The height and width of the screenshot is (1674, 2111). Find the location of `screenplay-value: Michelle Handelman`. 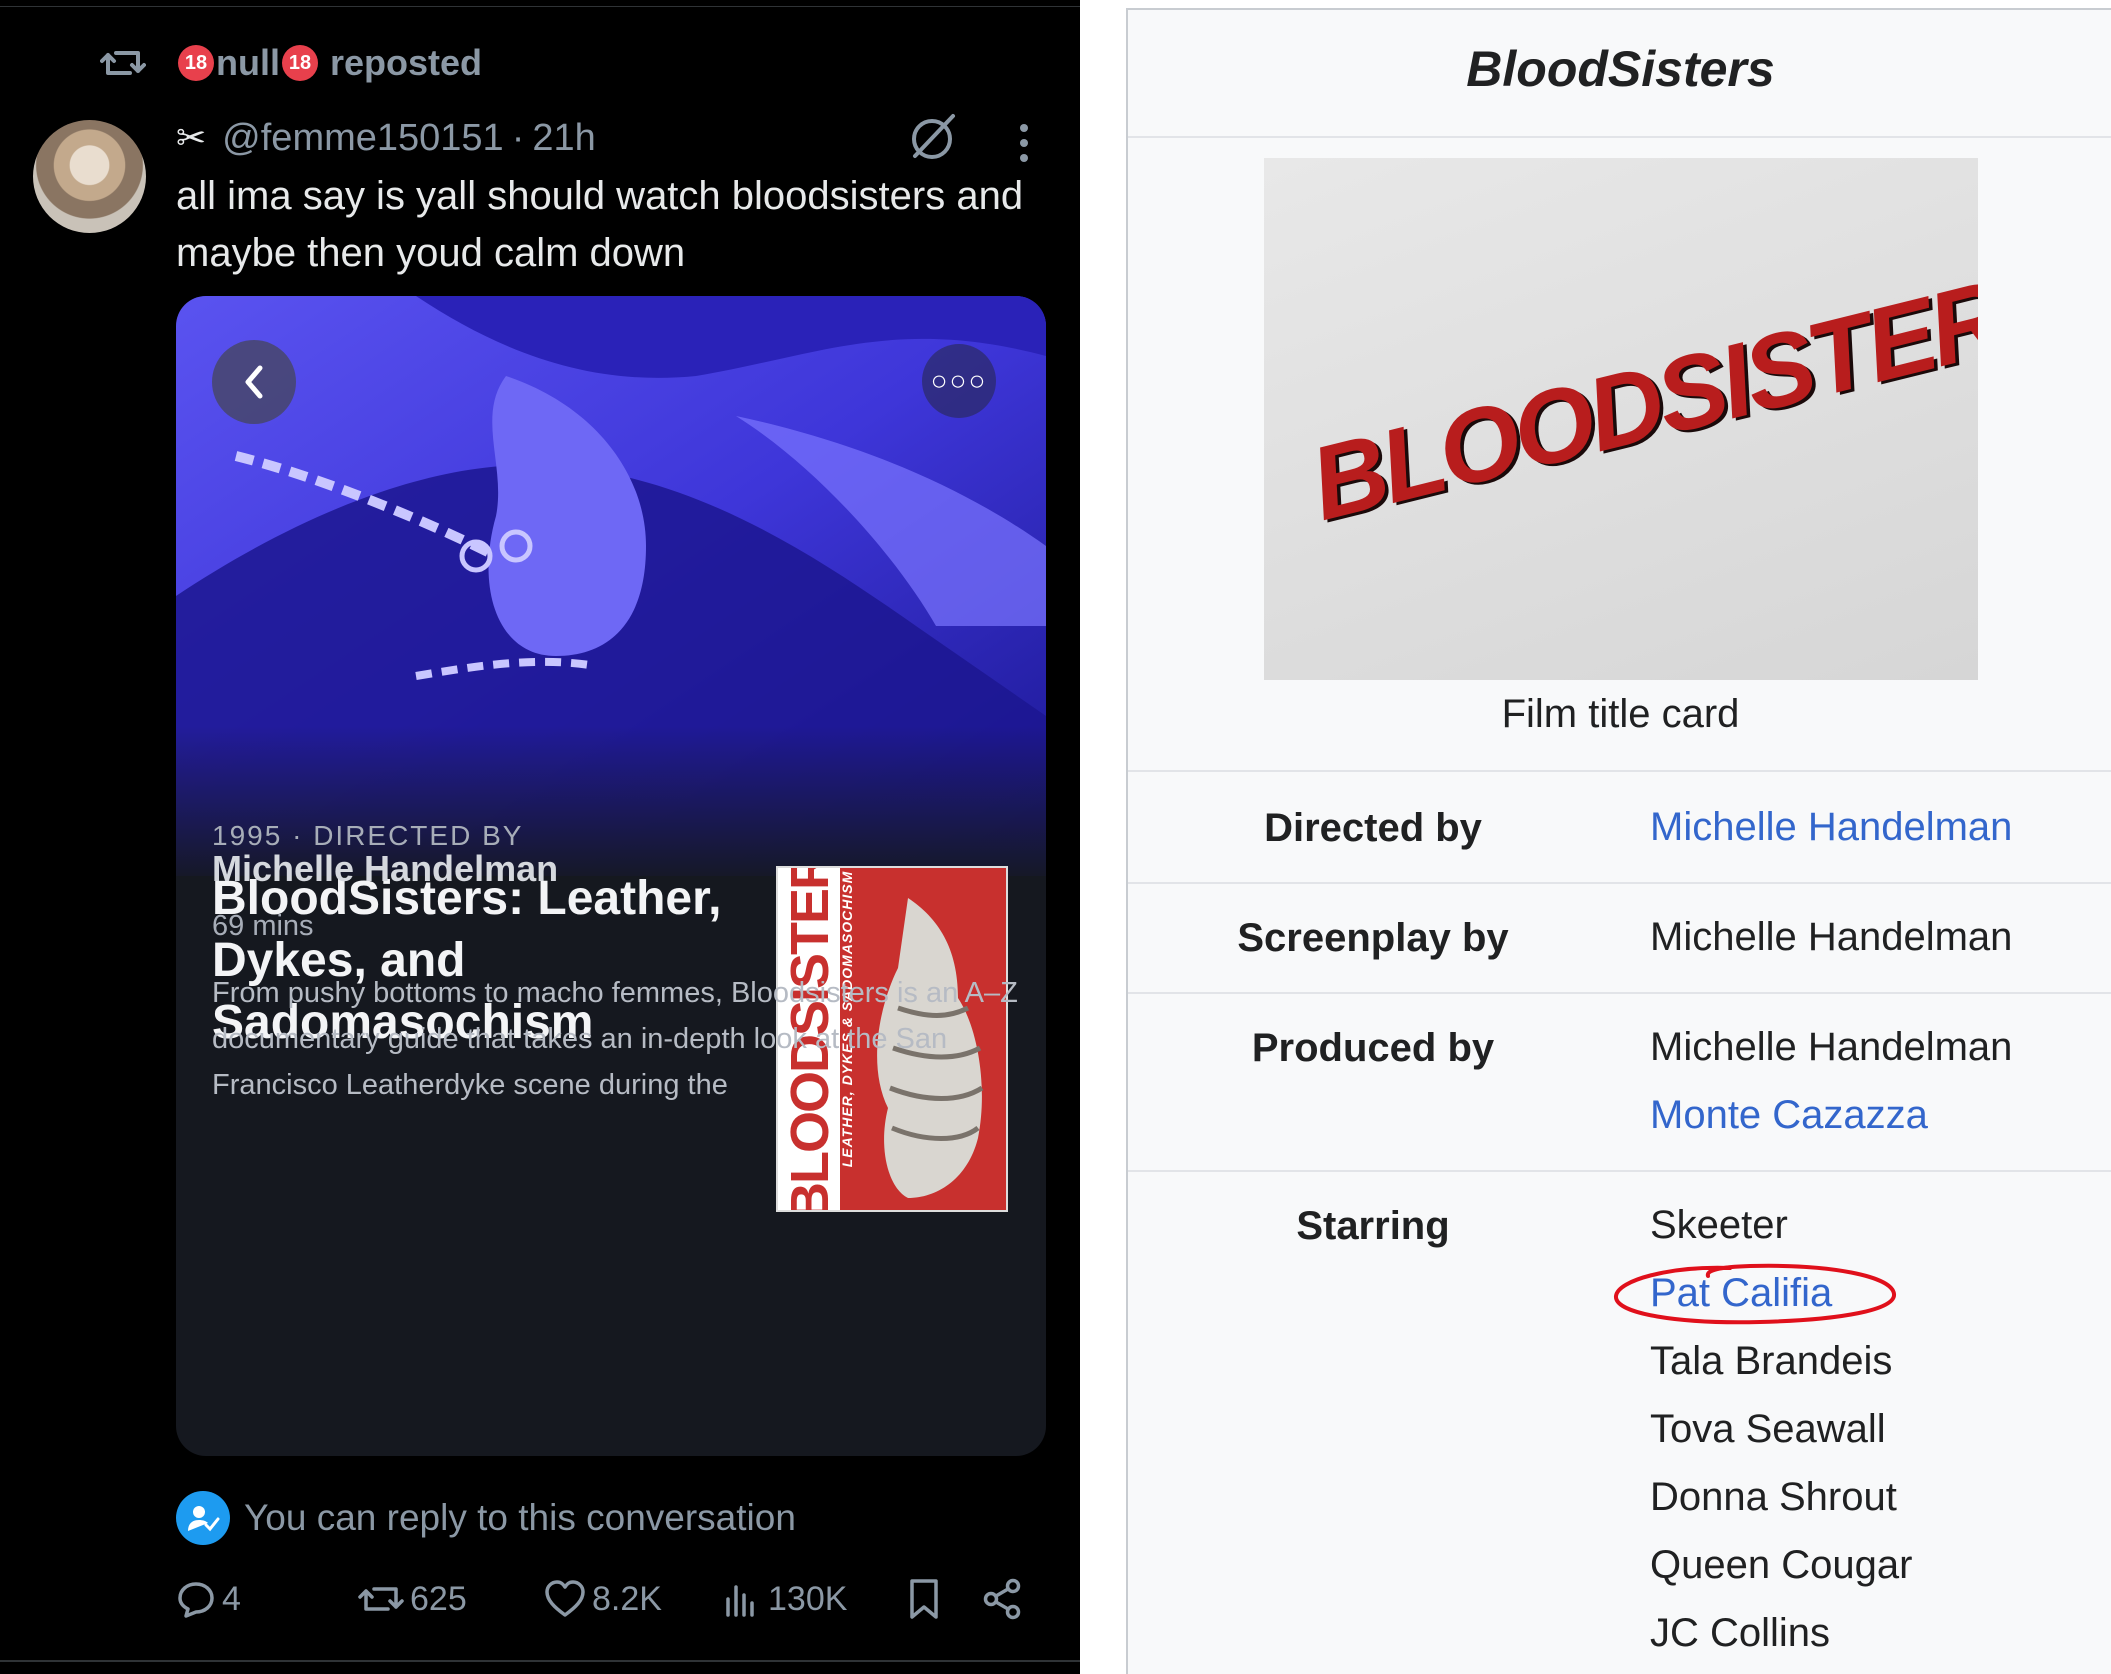

screenplay-value: Michelle Handelman is located at coordinates (1831, 937).